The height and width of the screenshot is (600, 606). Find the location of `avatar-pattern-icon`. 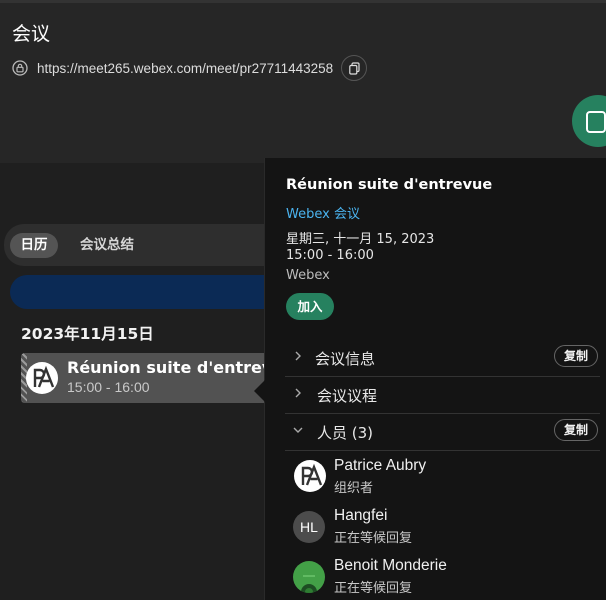

avatar-pattern-icon is located at coordinates (309, 584).